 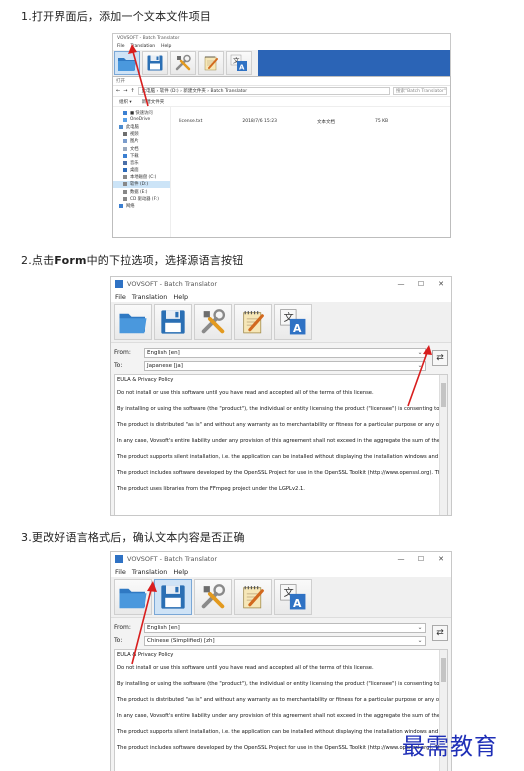 What do you see at coordinates (118, 91) in the screenshot?
I see `back-icon: ←` at bounding box center [118, 91].